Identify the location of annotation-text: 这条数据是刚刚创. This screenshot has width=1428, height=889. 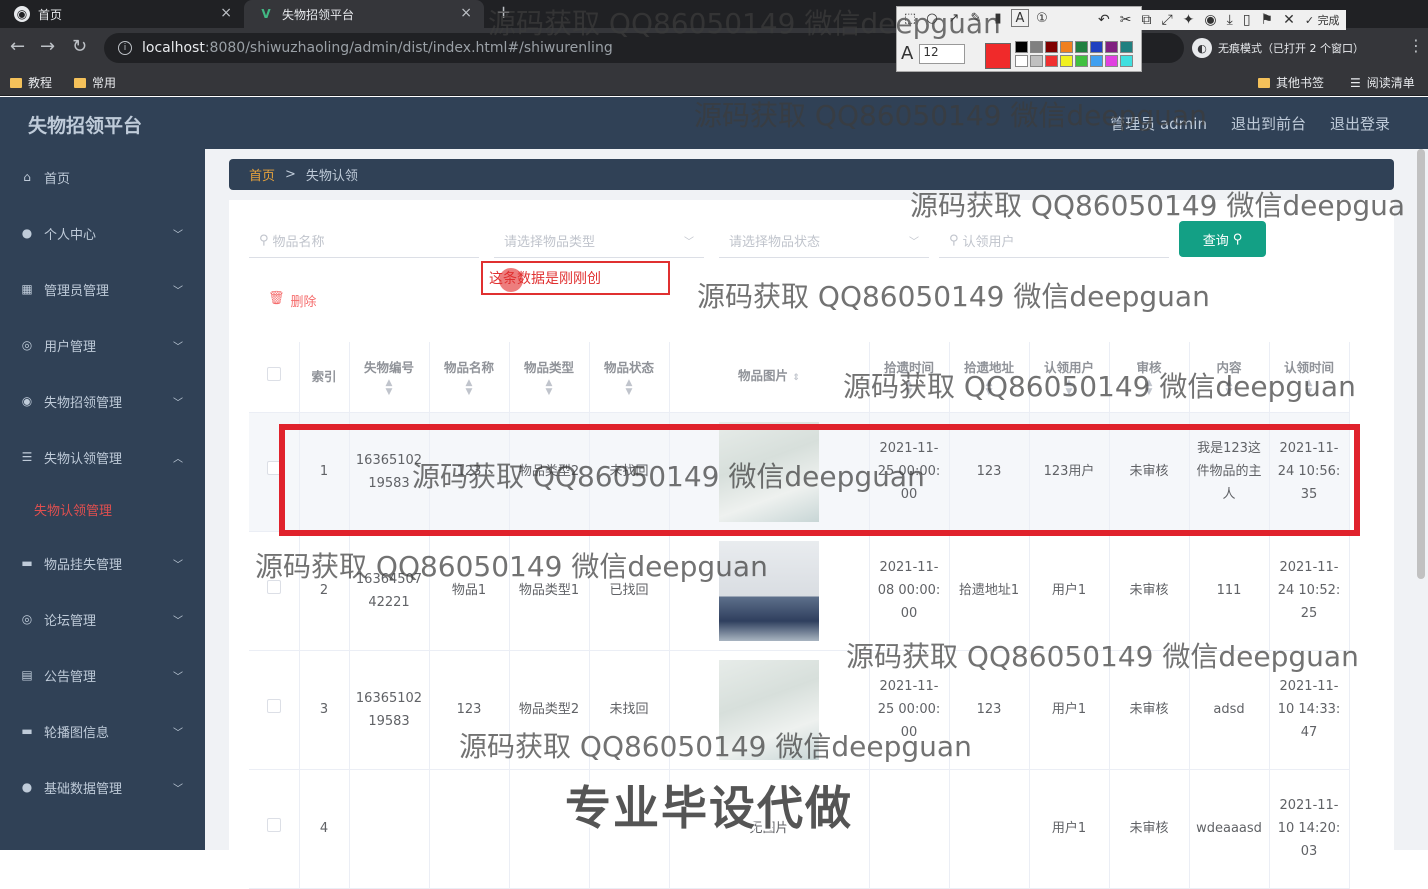
(545, 279).